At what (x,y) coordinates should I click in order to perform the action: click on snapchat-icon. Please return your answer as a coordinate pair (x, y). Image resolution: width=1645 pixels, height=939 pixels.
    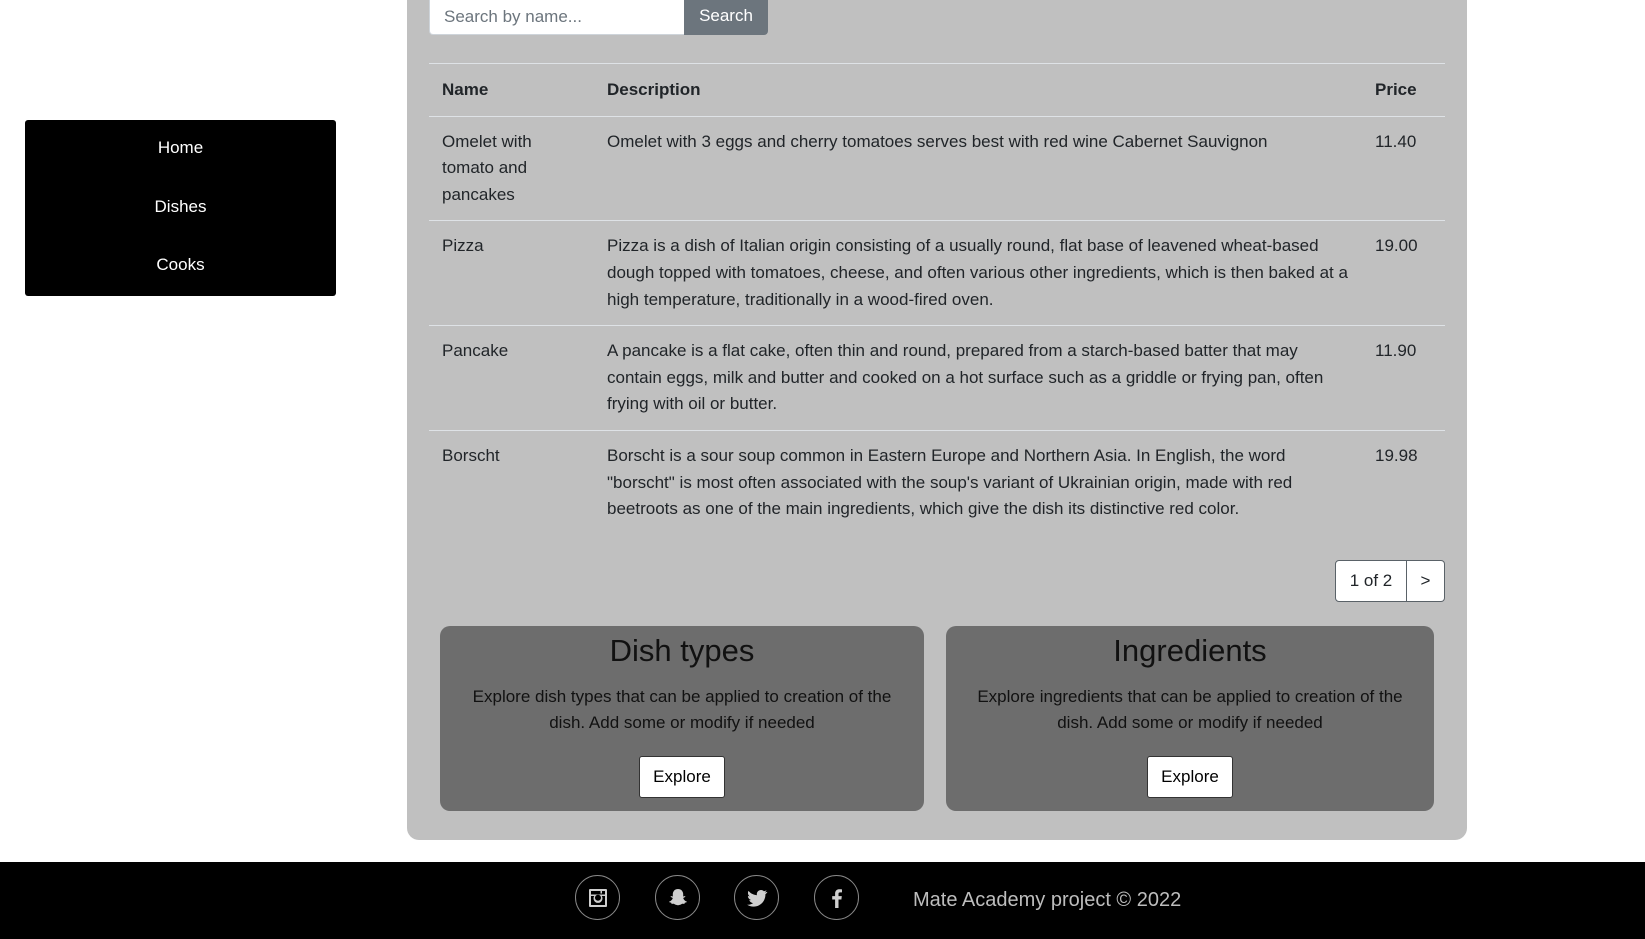
    Looking at the image, I should click on (677, 896).